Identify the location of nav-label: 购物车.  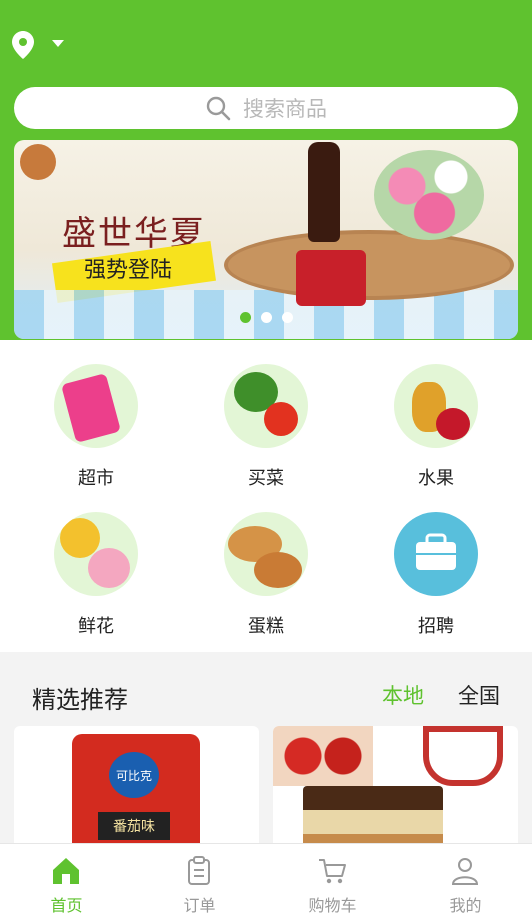
(332, 905).